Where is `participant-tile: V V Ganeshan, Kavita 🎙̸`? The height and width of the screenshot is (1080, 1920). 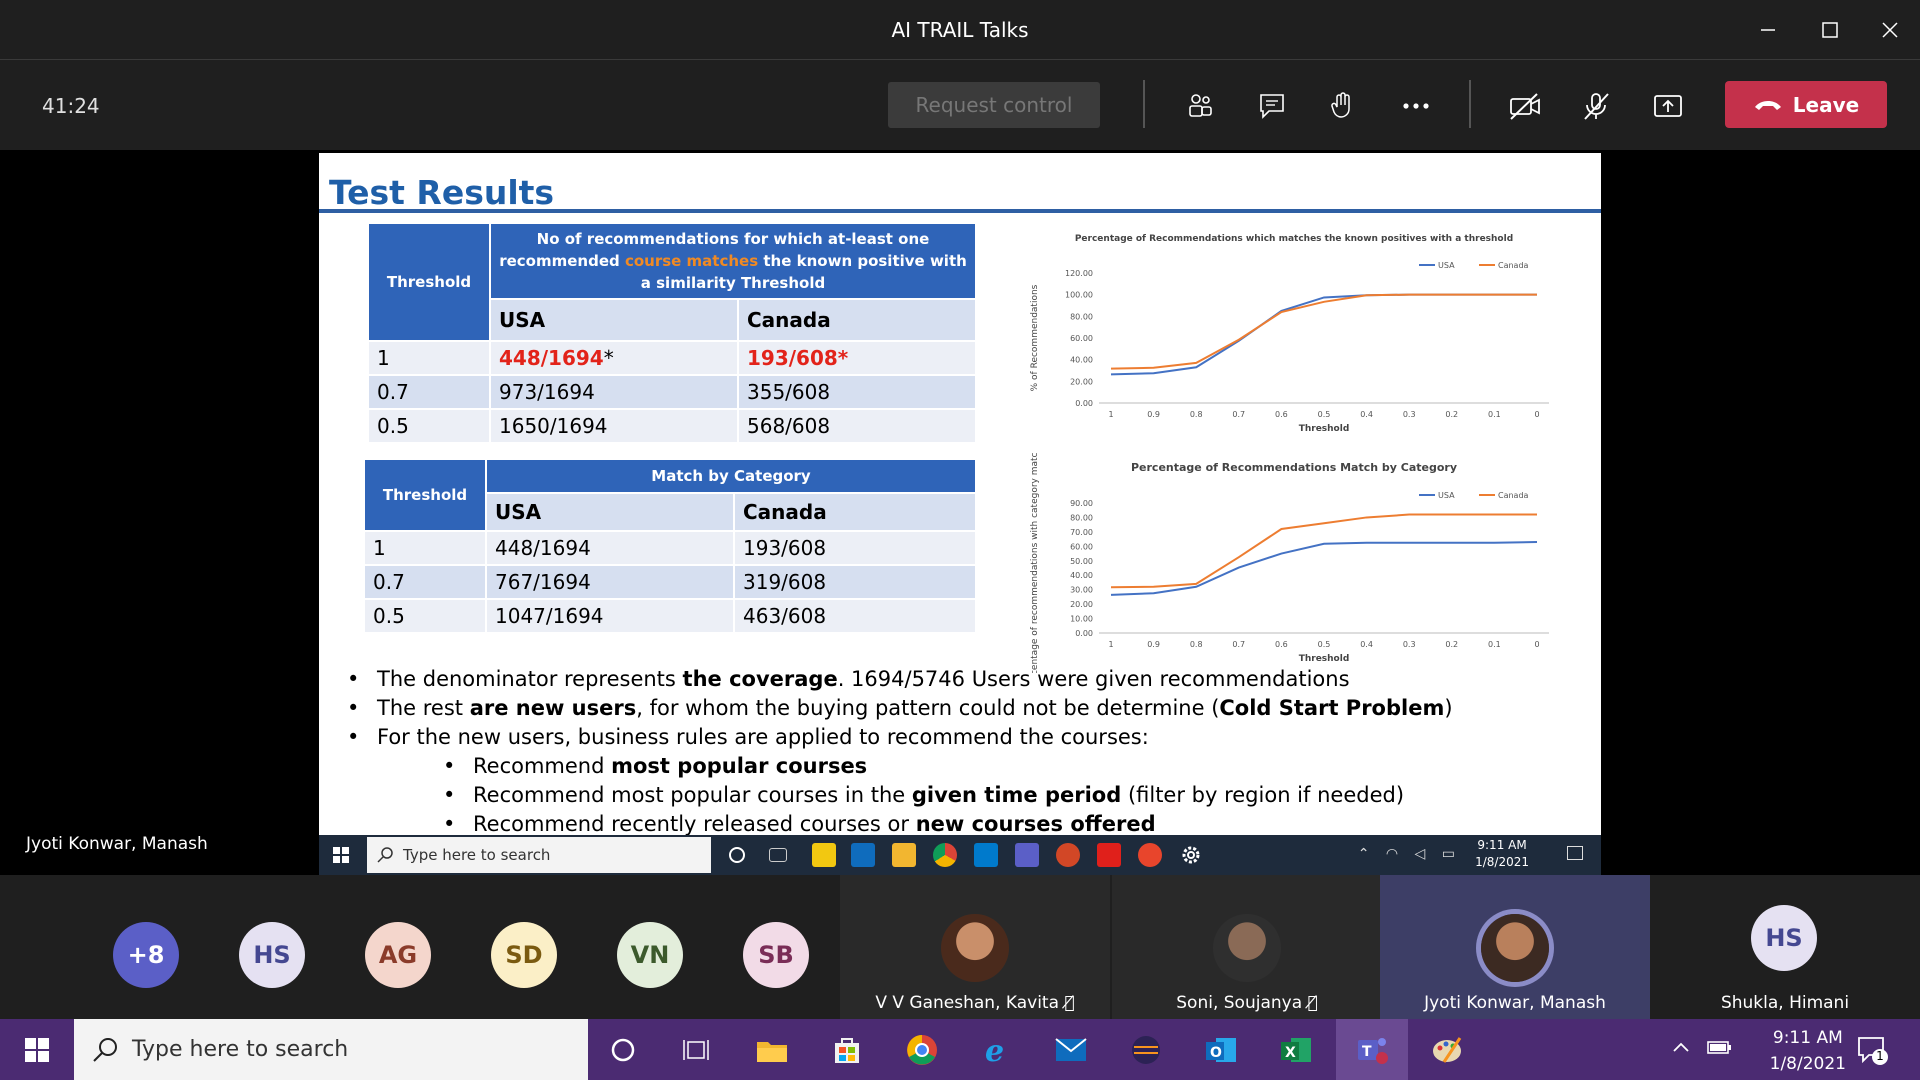 participant-tile: V V Ganeshan, Kavita 🎙̸ is located at coordinates (975, 947).